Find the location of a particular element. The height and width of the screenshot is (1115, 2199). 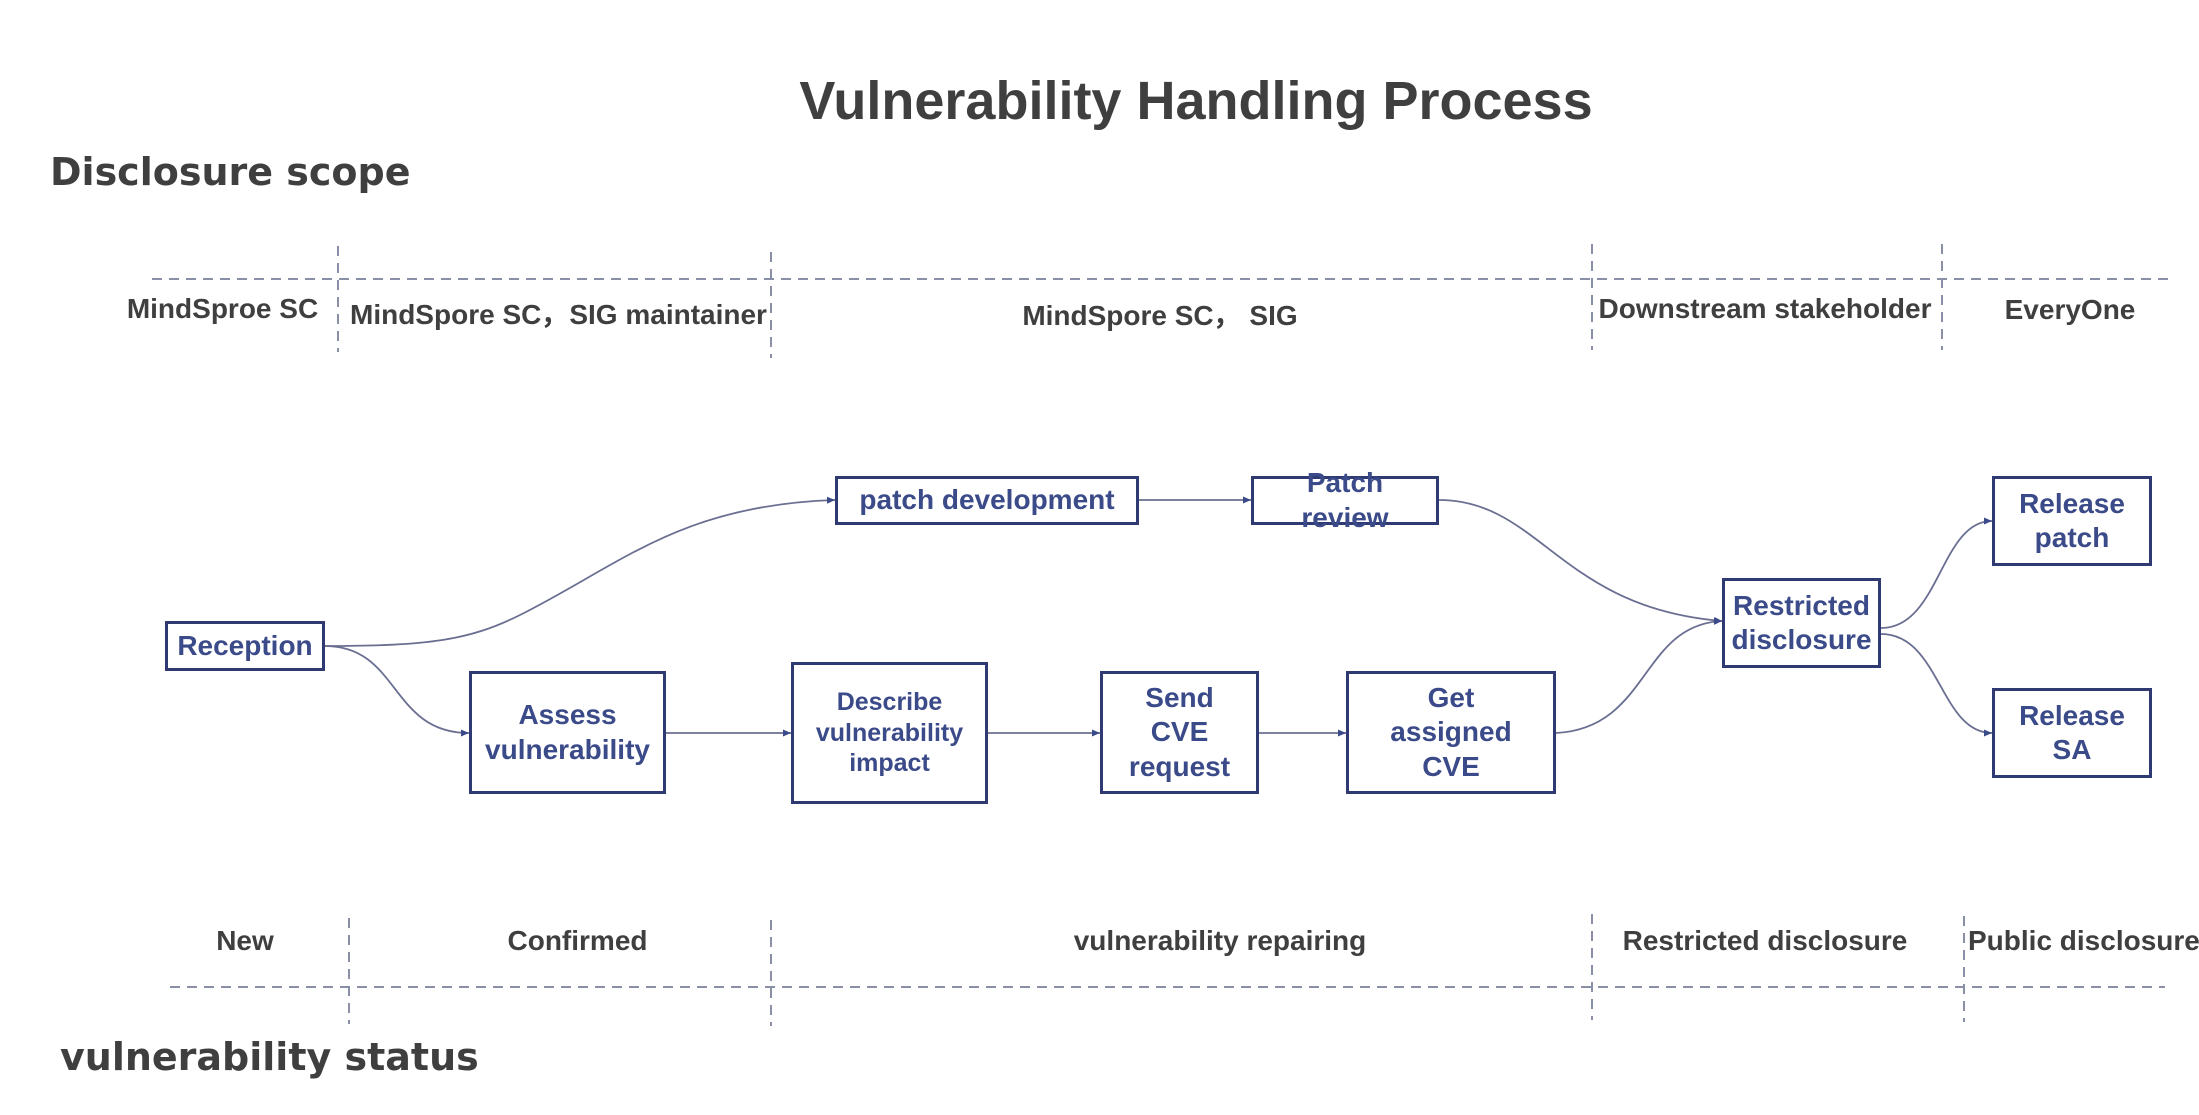

node-patch-review: Patch review is located at coordinates (1345, 500).